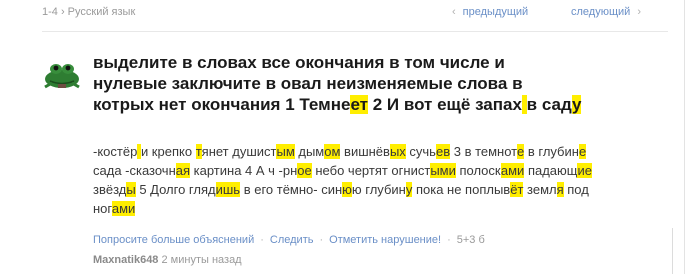 The height and width of the screenshot is (274, 689). What do you see at coordinates (454, 12) in the screenshot?
I see `chevron-left-icon: ‹` at bounding box center [454, 12].